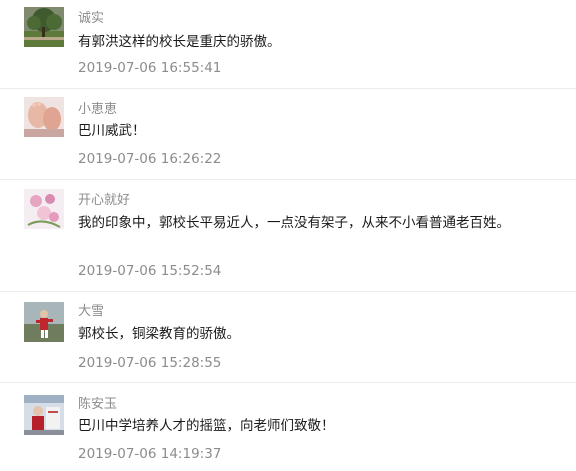  I want to click on person-outdoors-avatar, so click(44, 322).